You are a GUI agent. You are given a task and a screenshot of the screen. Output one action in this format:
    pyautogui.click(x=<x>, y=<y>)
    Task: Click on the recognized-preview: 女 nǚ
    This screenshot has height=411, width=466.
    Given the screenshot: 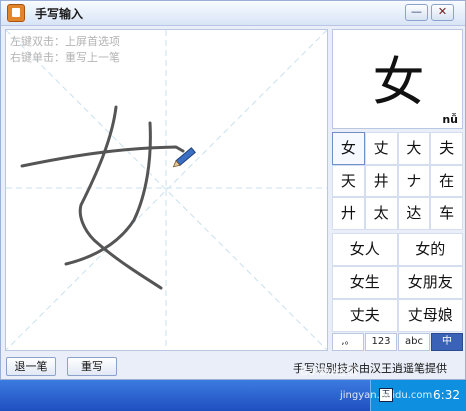 What is the action you would take?
    pyautogui.click(x=397, y=79)
    